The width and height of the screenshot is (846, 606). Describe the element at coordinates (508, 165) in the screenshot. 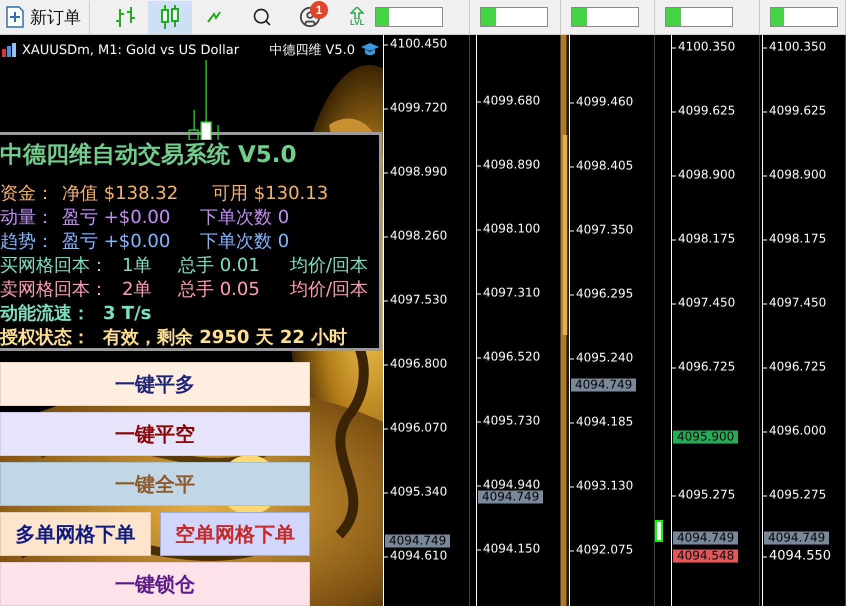

I see `price-label: 4098.890` at that location.